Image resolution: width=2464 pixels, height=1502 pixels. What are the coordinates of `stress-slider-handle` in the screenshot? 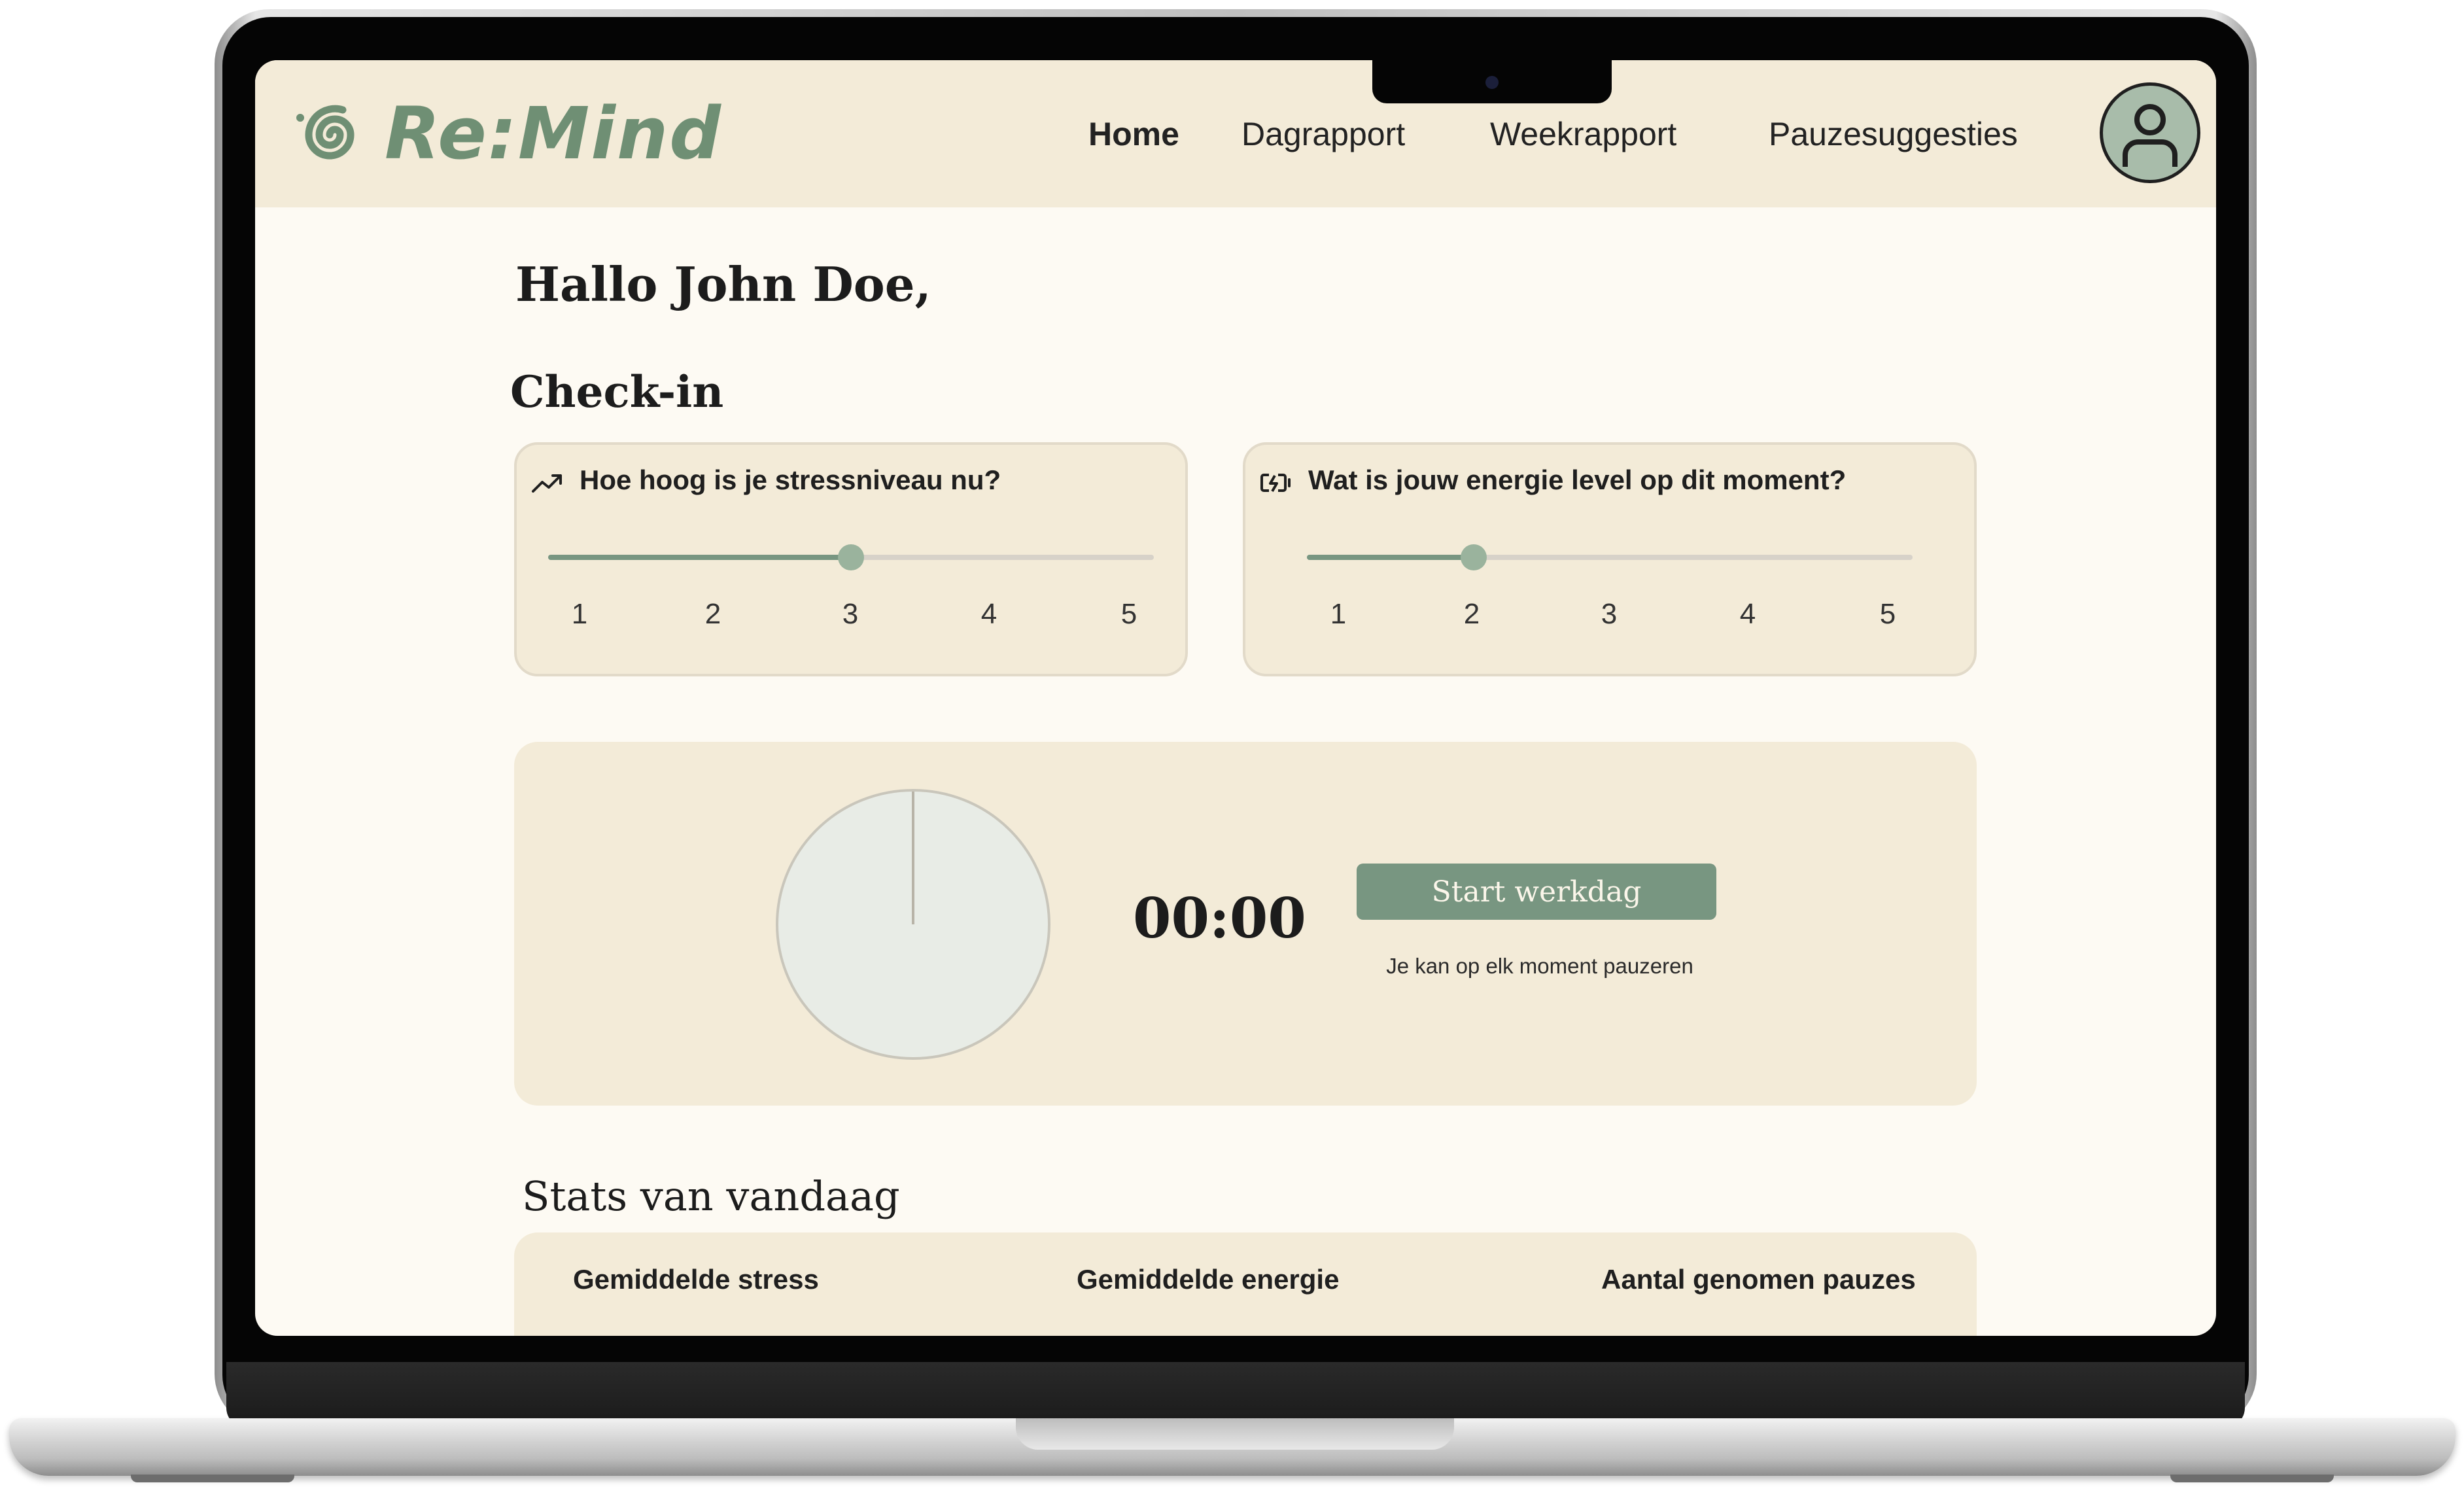 It's located at (851, 557).